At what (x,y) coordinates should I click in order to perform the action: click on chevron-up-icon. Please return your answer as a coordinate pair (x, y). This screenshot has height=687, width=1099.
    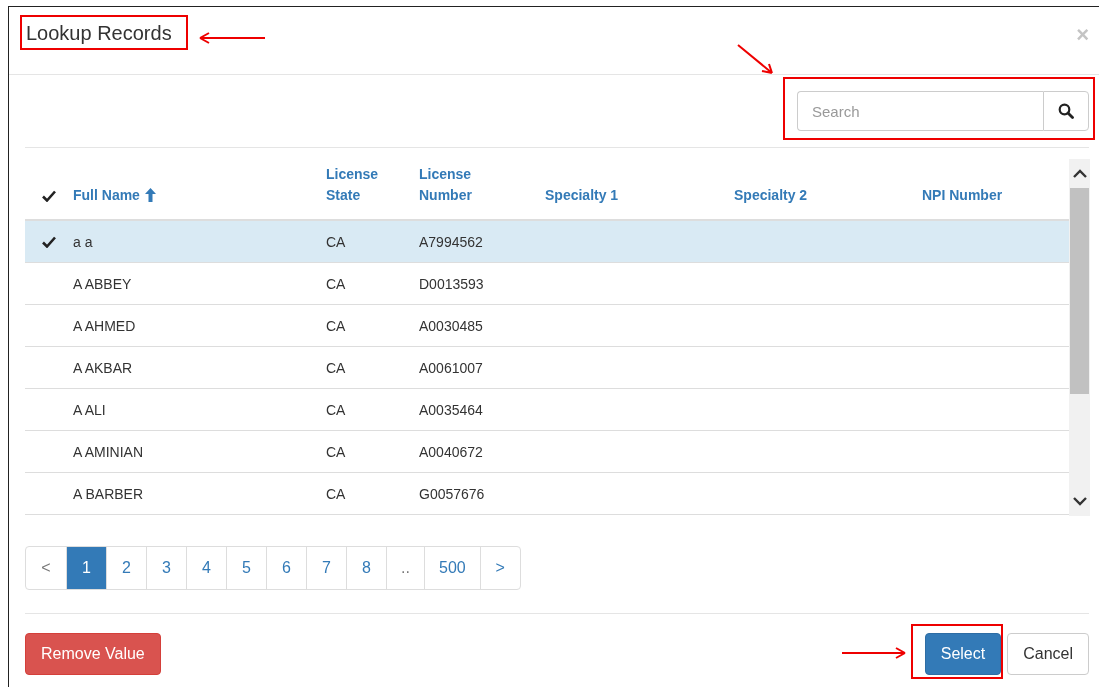
    Looking at the image, I should click on (1079, 173).